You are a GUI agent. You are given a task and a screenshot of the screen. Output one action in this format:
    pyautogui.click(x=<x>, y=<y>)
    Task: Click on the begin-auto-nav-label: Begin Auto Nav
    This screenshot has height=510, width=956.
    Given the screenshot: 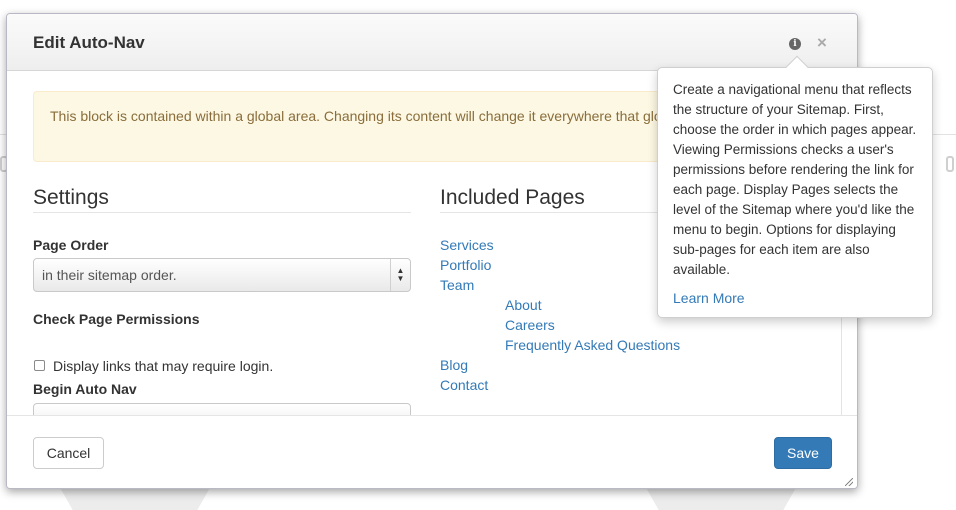 What is the action you would take?
    pyautogui.click(x=85, y=389)
    